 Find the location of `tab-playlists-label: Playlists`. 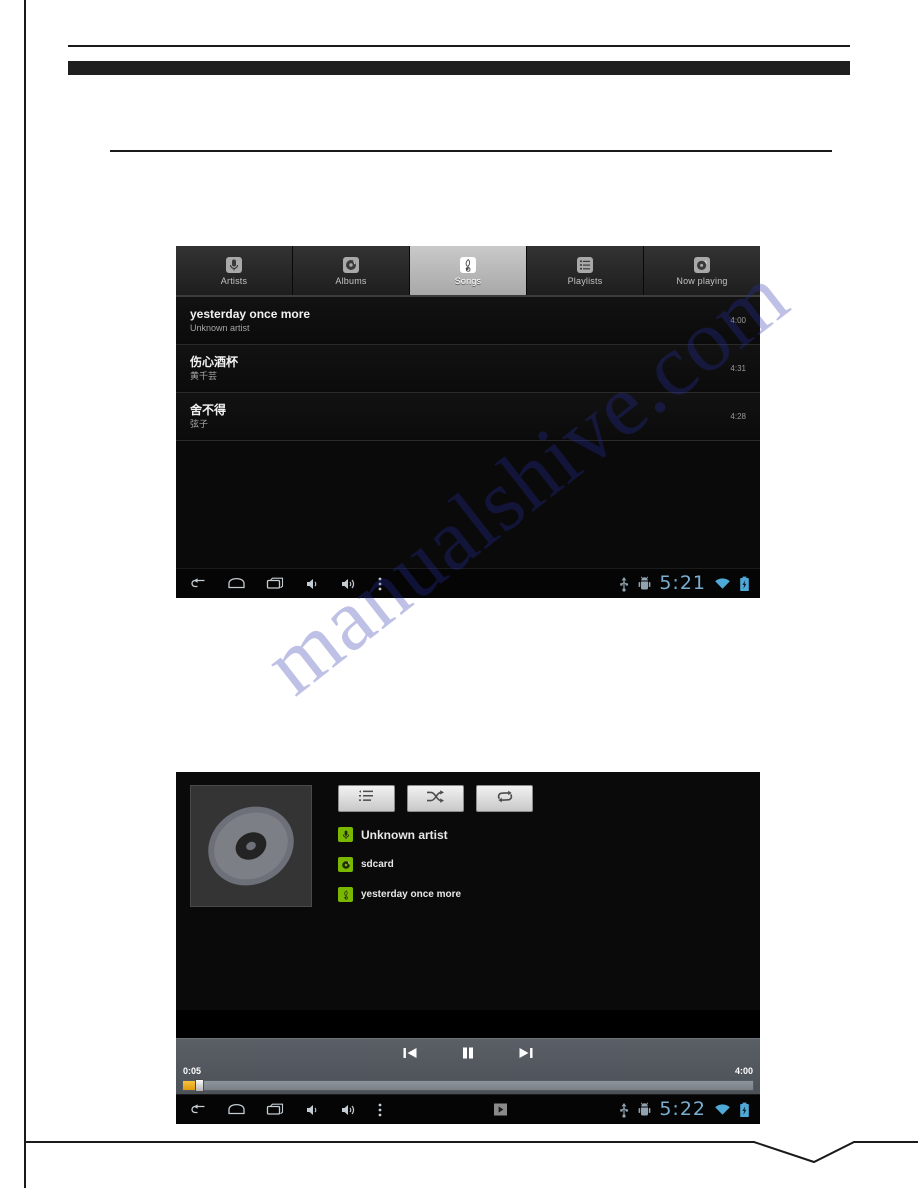

tab-playlists-label: Playlists is located at coordinates (585, 280).